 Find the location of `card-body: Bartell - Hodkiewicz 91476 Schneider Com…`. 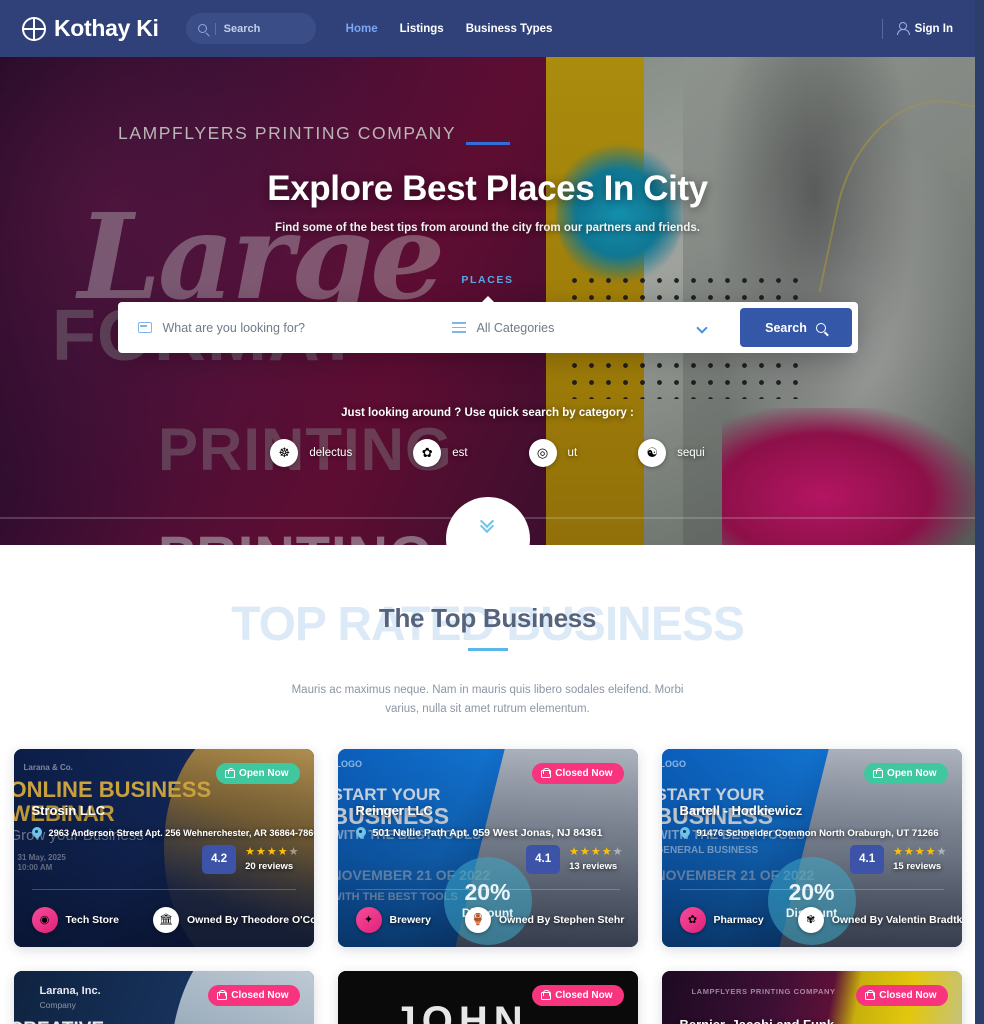

card-body: Bartell - Hodkiewicz 91476 Schneider Com… is located at coordinates (814, 821).